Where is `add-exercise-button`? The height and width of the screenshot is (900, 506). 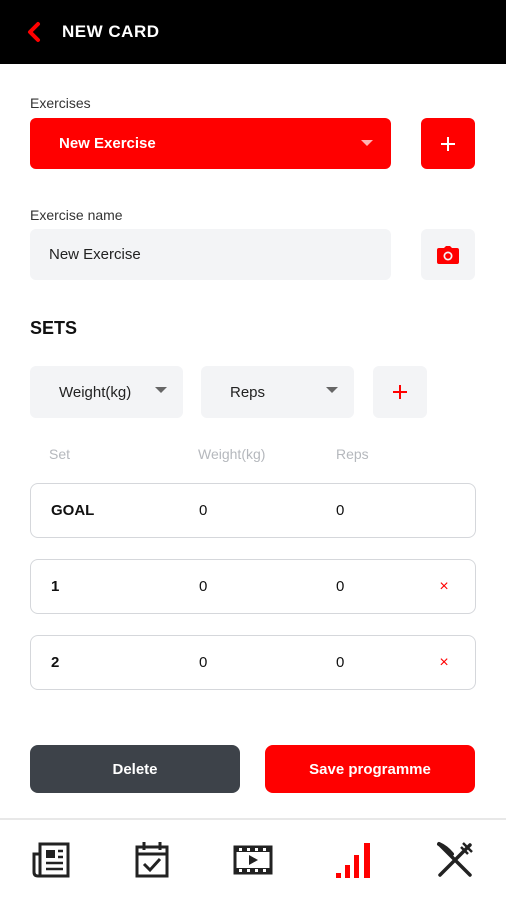 add-exercise-button is located at coordinates (448, 143).